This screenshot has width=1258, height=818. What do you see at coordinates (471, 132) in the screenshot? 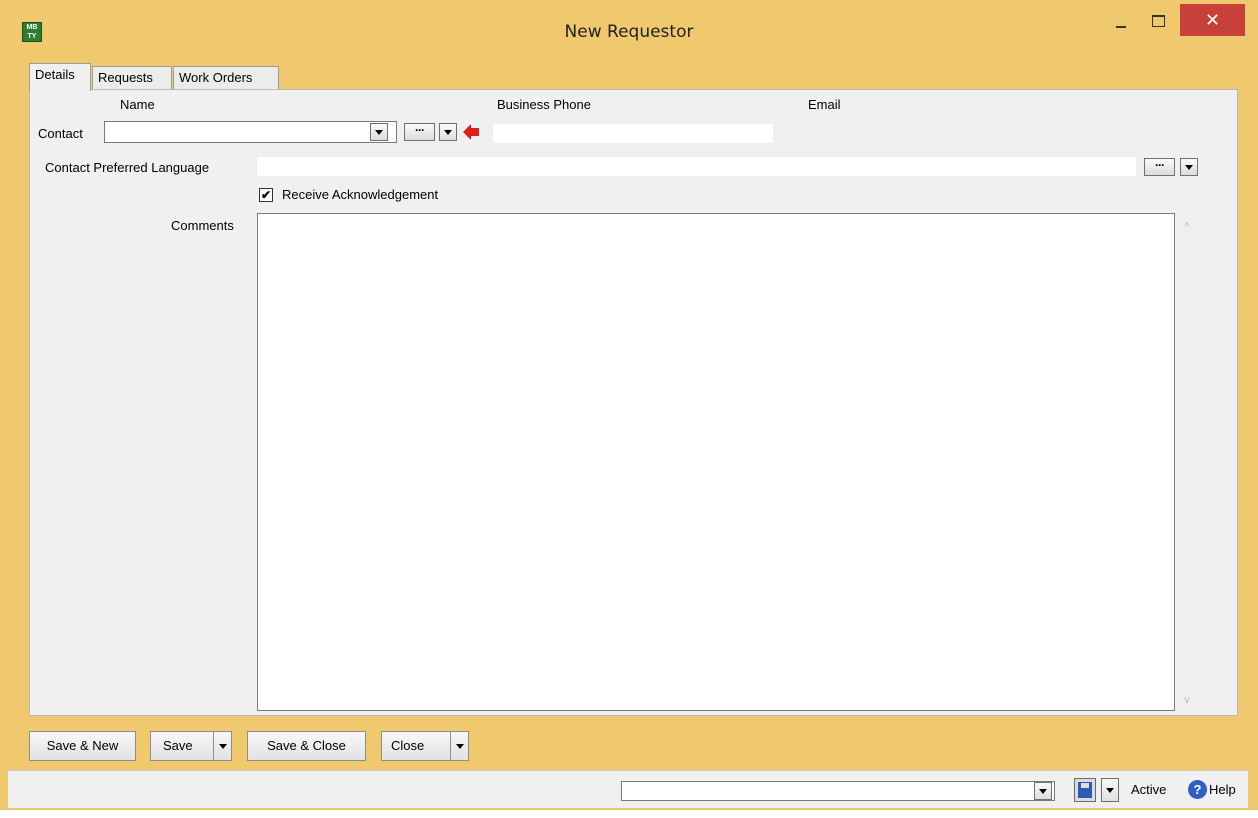
I see `red-left-arrow-icon` at bounding box center [471, 132].